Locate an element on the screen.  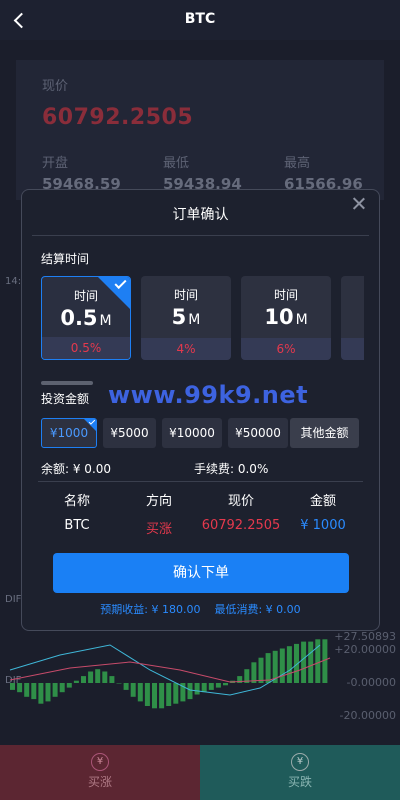
time-card-0.5m: 时间 0.5 M 0.5% is located at coordinates (86, 318).